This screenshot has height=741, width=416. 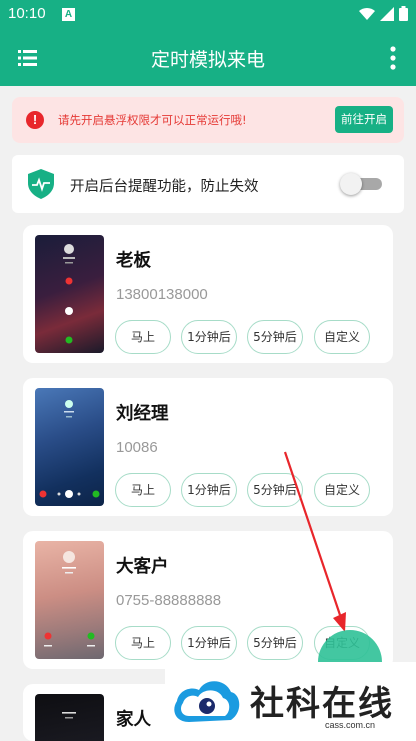 What do you see at coordinates (207, 701) in the screenshot?
I see `cloud-eye-logo-icon` at bounding box center [207, 701].